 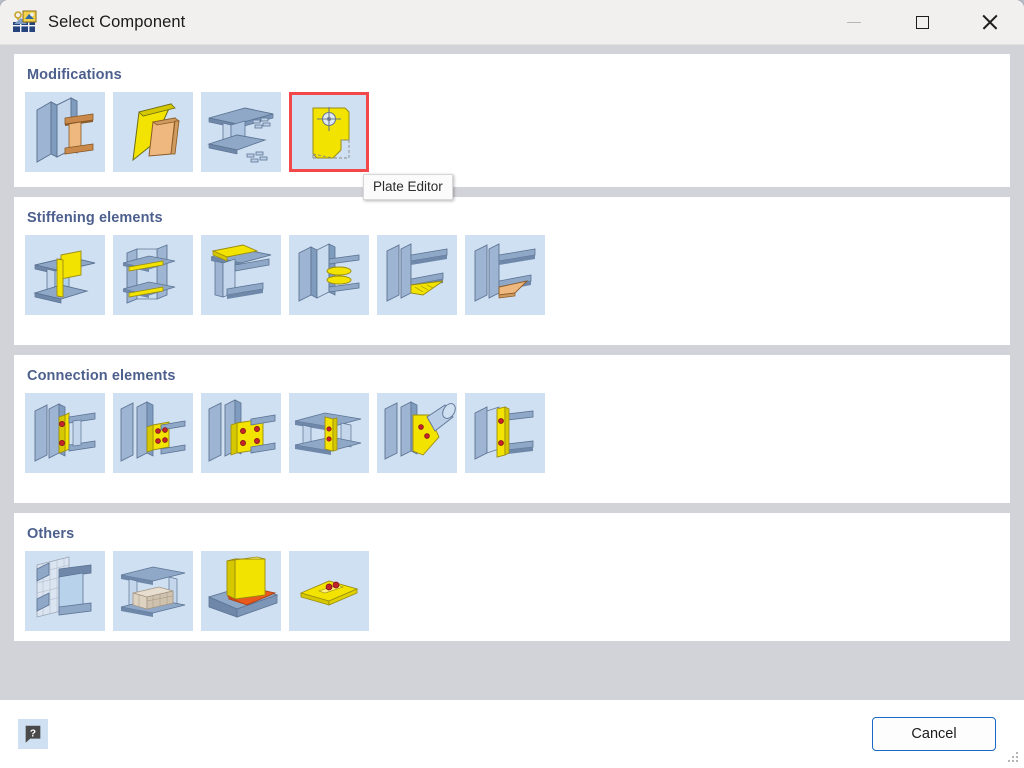 I want to click on web-stiffener-icon, so click(x=64, y=277).